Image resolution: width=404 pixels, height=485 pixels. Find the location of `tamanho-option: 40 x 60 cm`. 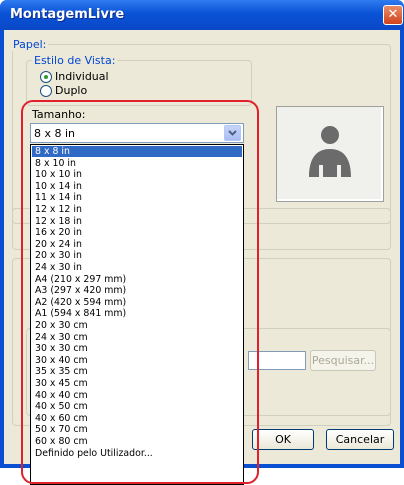

tamanho-option: 40 x 60 cm is located at coordinates (137, 418).